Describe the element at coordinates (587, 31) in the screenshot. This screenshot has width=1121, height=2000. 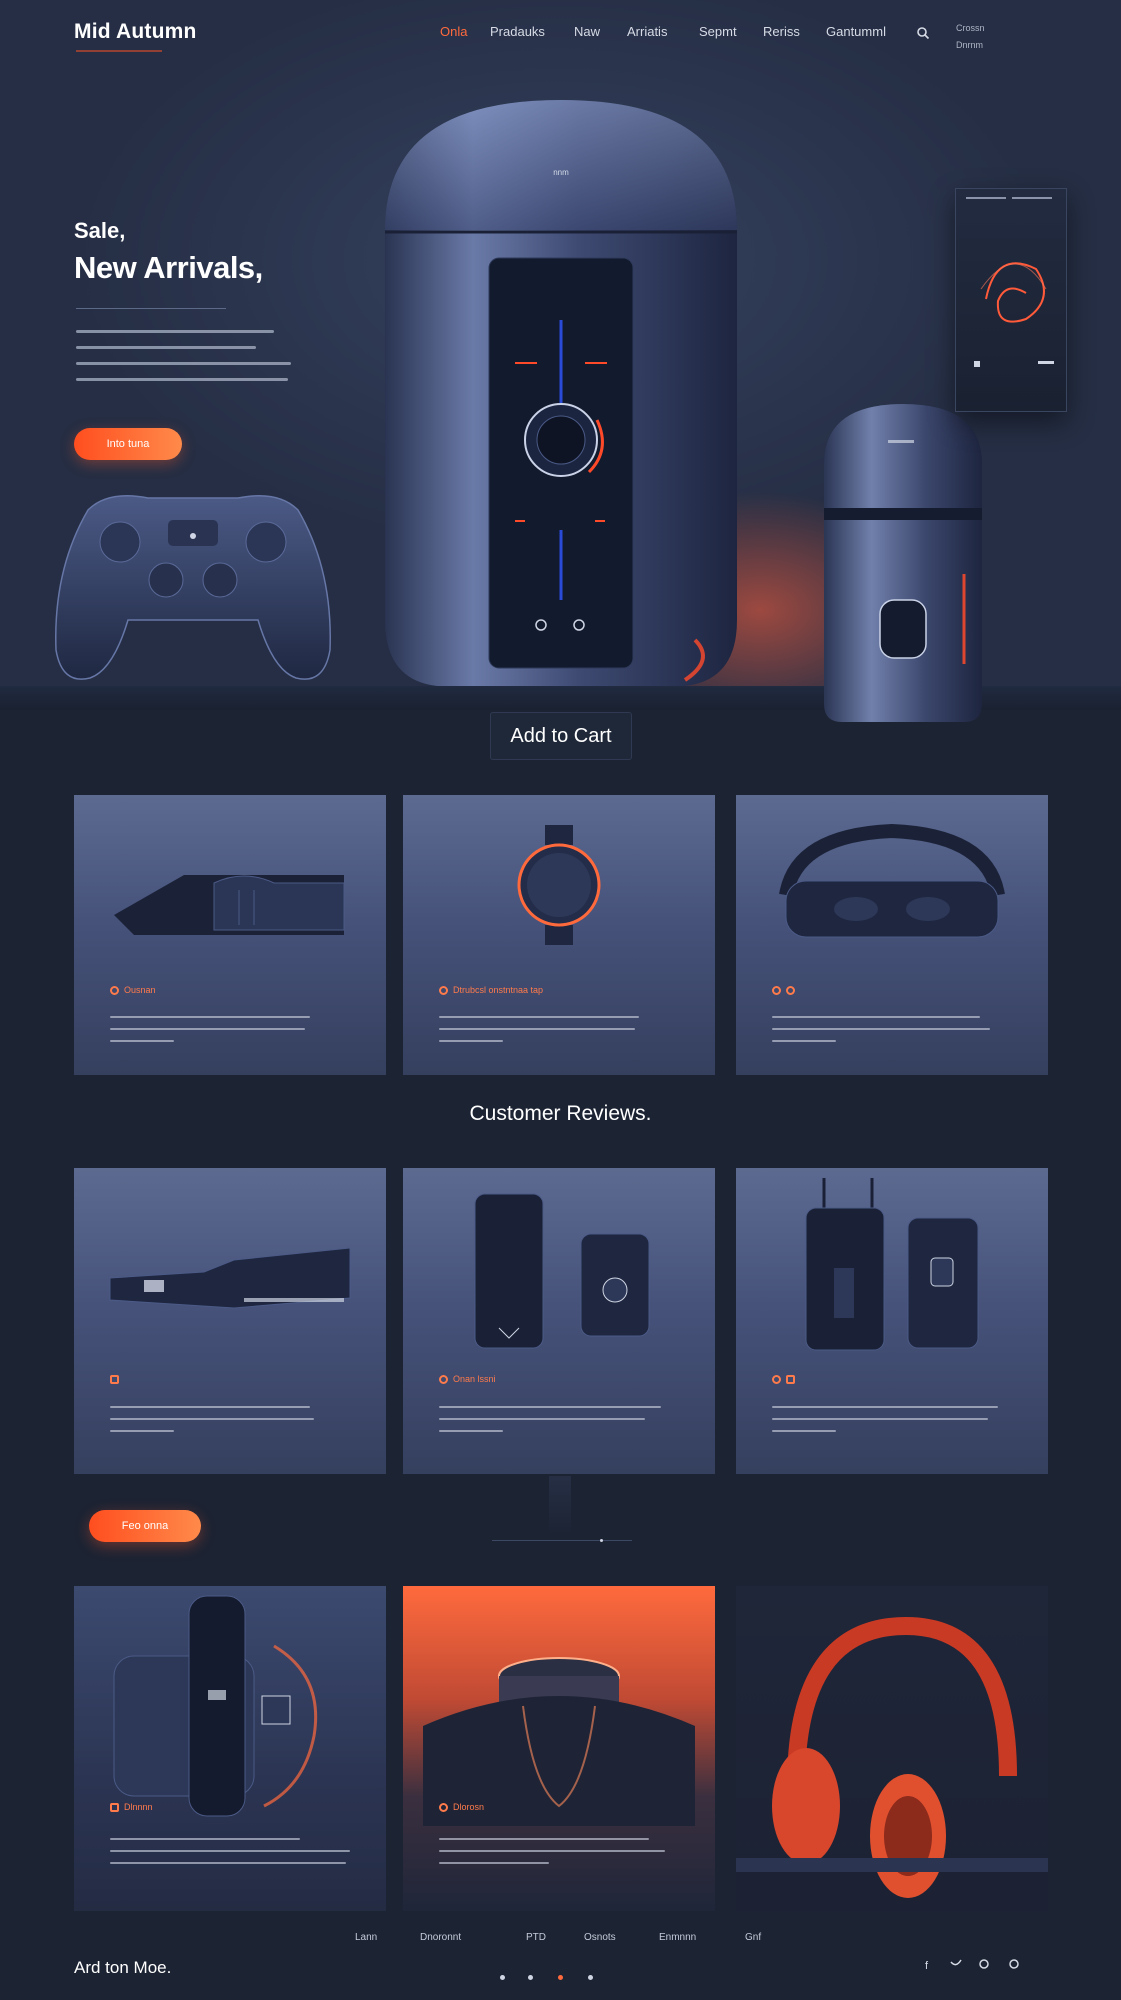
I see `nav-item-3: Naw` at that location.